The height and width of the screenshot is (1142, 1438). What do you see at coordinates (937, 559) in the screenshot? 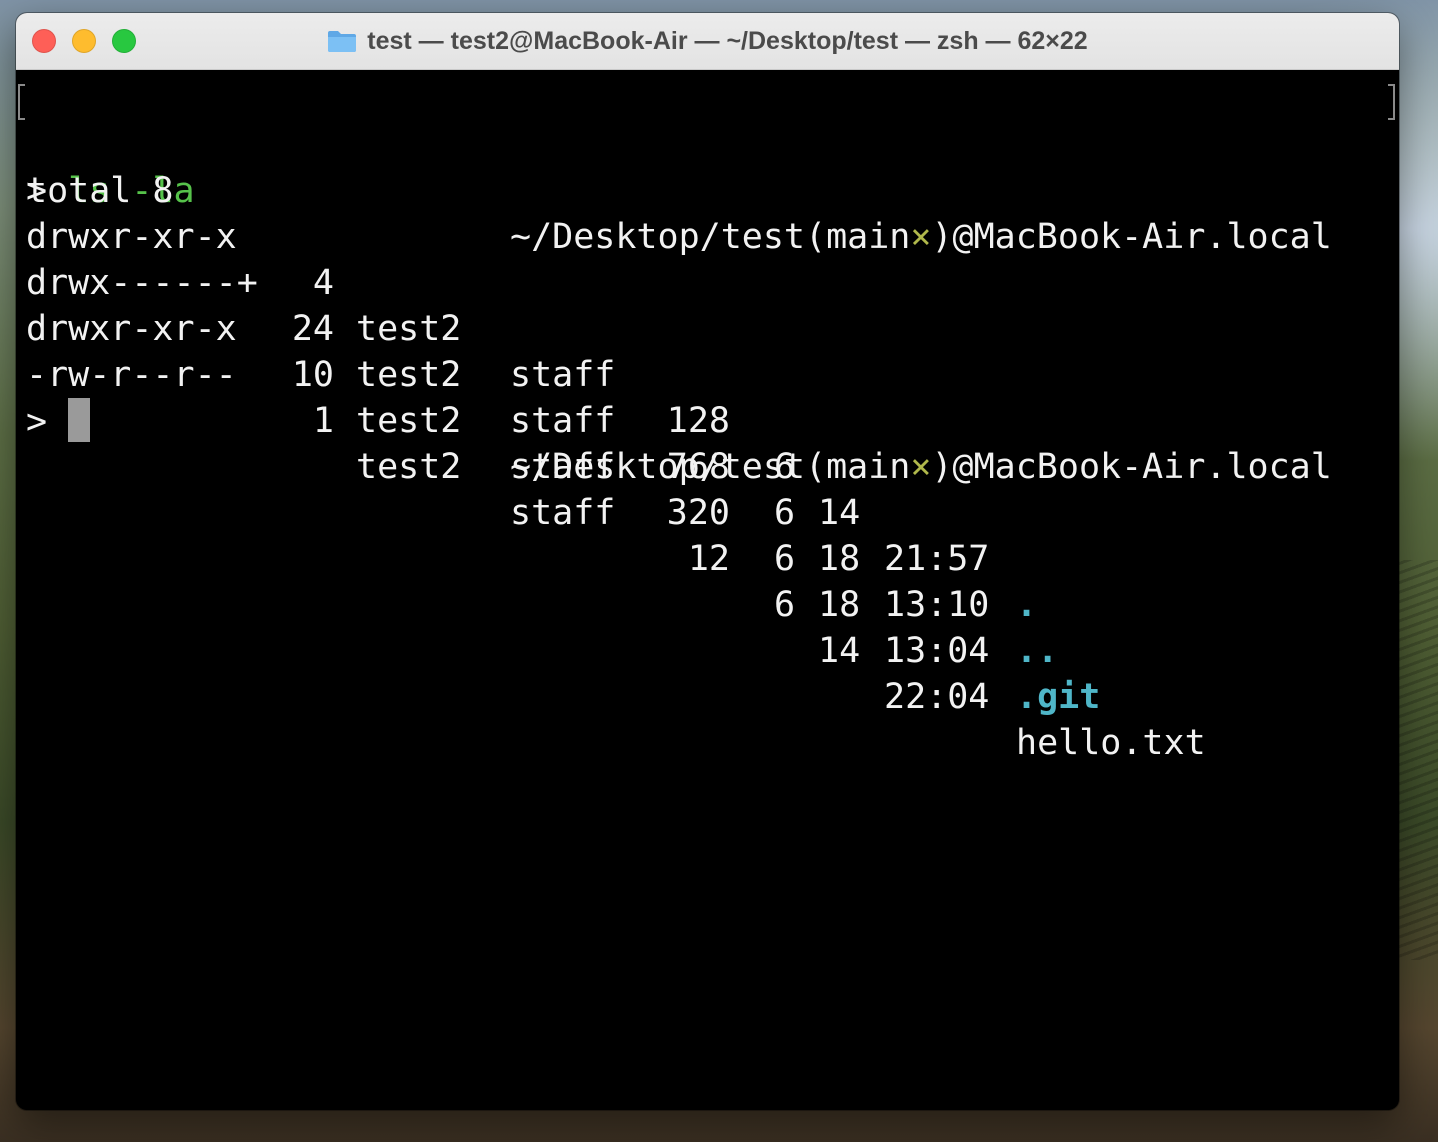
I see `row-time: 21:57` at bounding box center [937, 559].